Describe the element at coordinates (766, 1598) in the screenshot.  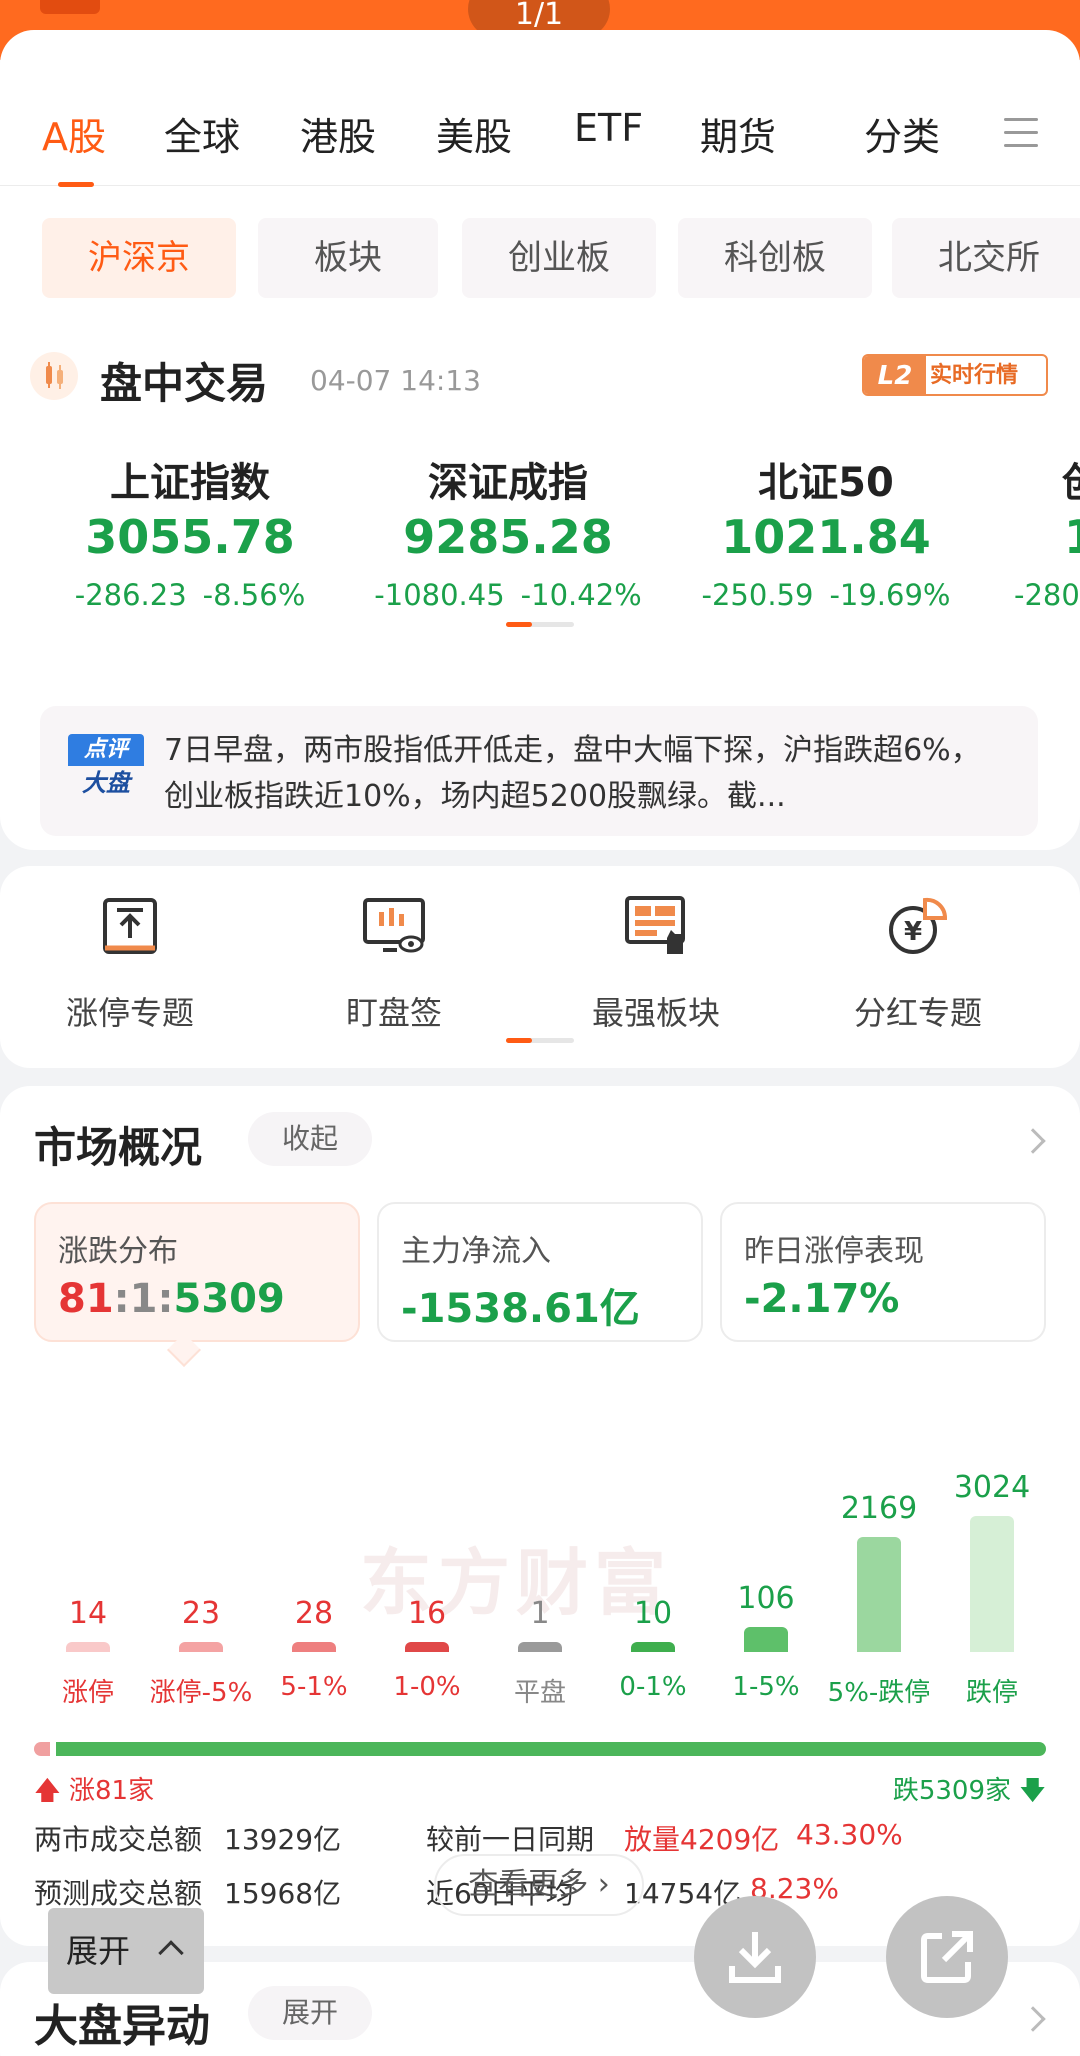
I see `distribution-count: 106` at that location.